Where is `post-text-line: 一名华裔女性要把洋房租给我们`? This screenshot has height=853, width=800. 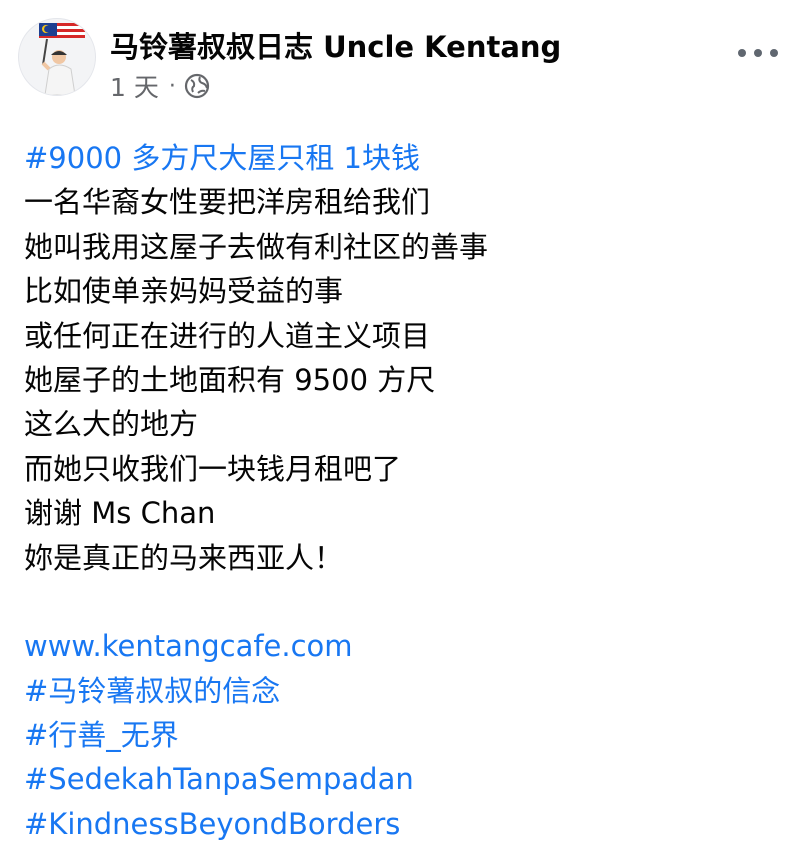 post-text-line: 一名华裔女性要把洋房租给我们 is located at coordinates (227, 202).